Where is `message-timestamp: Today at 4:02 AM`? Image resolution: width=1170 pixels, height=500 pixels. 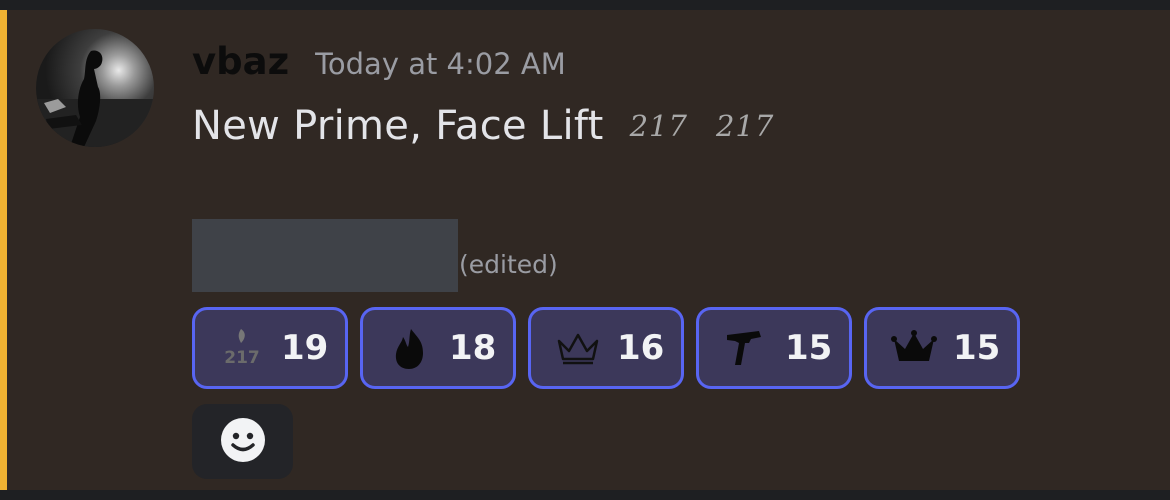 message-timestamp: Today at 4:02 AM is located at coordinates (440, 64).